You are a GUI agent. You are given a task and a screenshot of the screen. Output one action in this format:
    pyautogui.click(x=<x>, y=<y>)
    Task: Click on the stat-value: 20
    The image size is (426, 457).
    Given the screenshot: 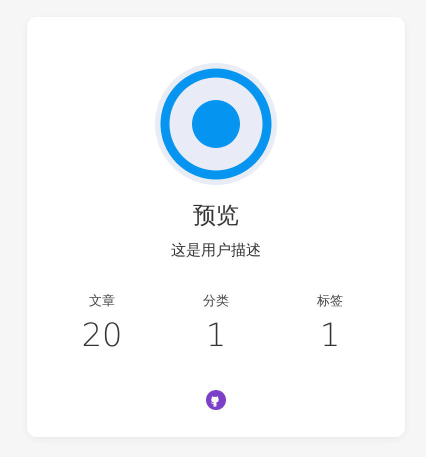 What is the action you would take?
    pyautogui.click(x=102, y=335)
    